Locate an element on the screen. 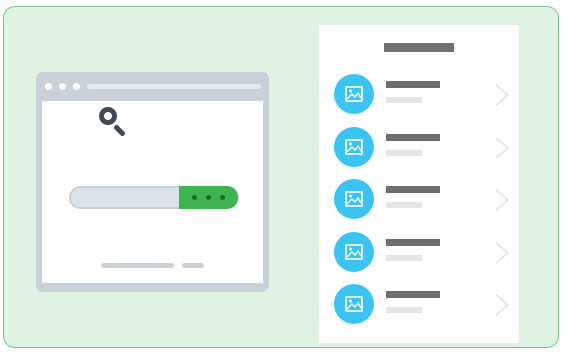 The height and width of the screenshot is (354, 565). search-button is located at coordinates (208, 197).